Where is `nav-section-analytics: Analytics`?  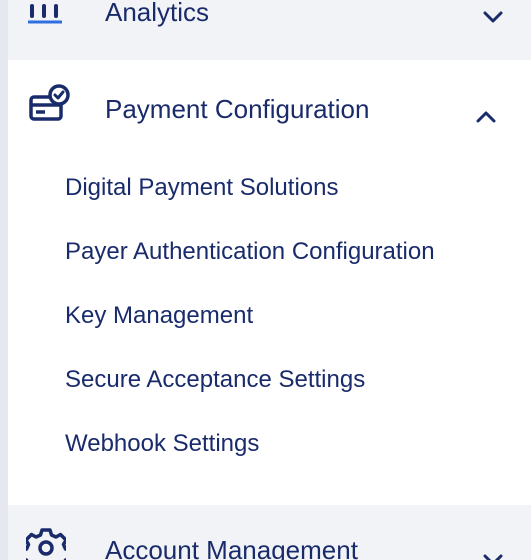
nav-section-analytics: Analytics is located at coordinates (269, 30).